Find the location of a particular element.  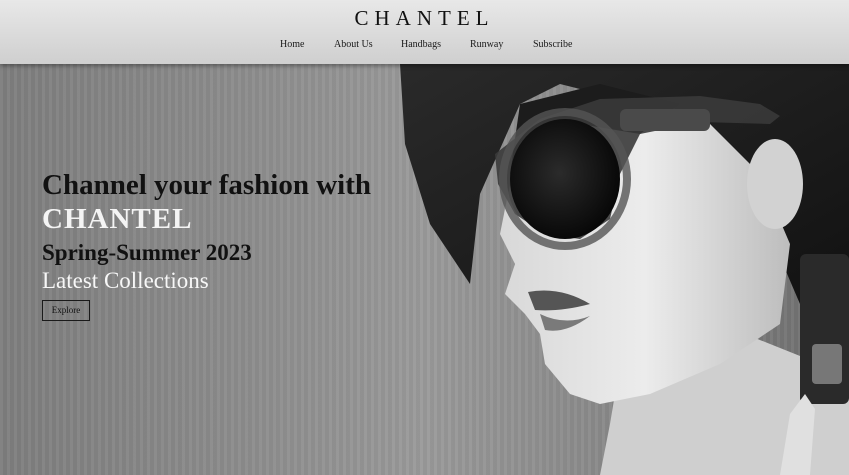

brand-logo: CHANTEL is located at coordinates (424, 18).